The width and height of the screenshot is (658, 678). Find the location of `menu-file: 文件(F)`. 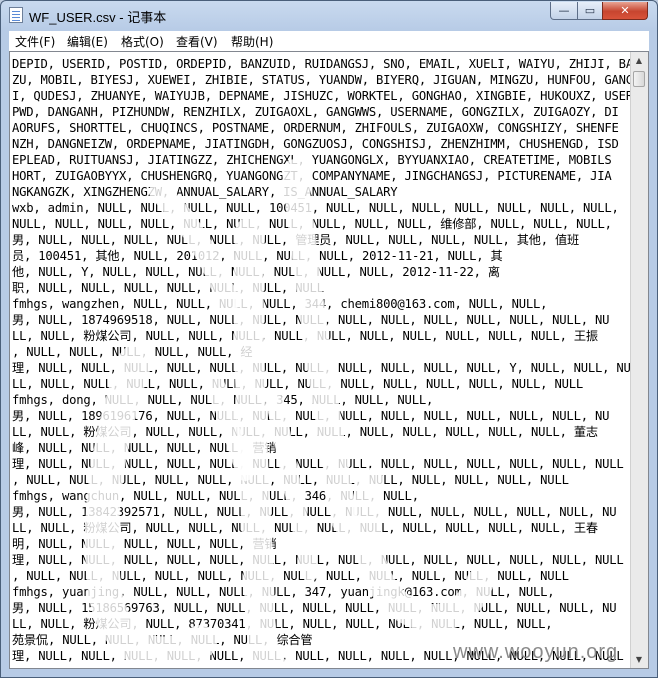

menu-file: 文件(F) is located at coordinates (35, 41).